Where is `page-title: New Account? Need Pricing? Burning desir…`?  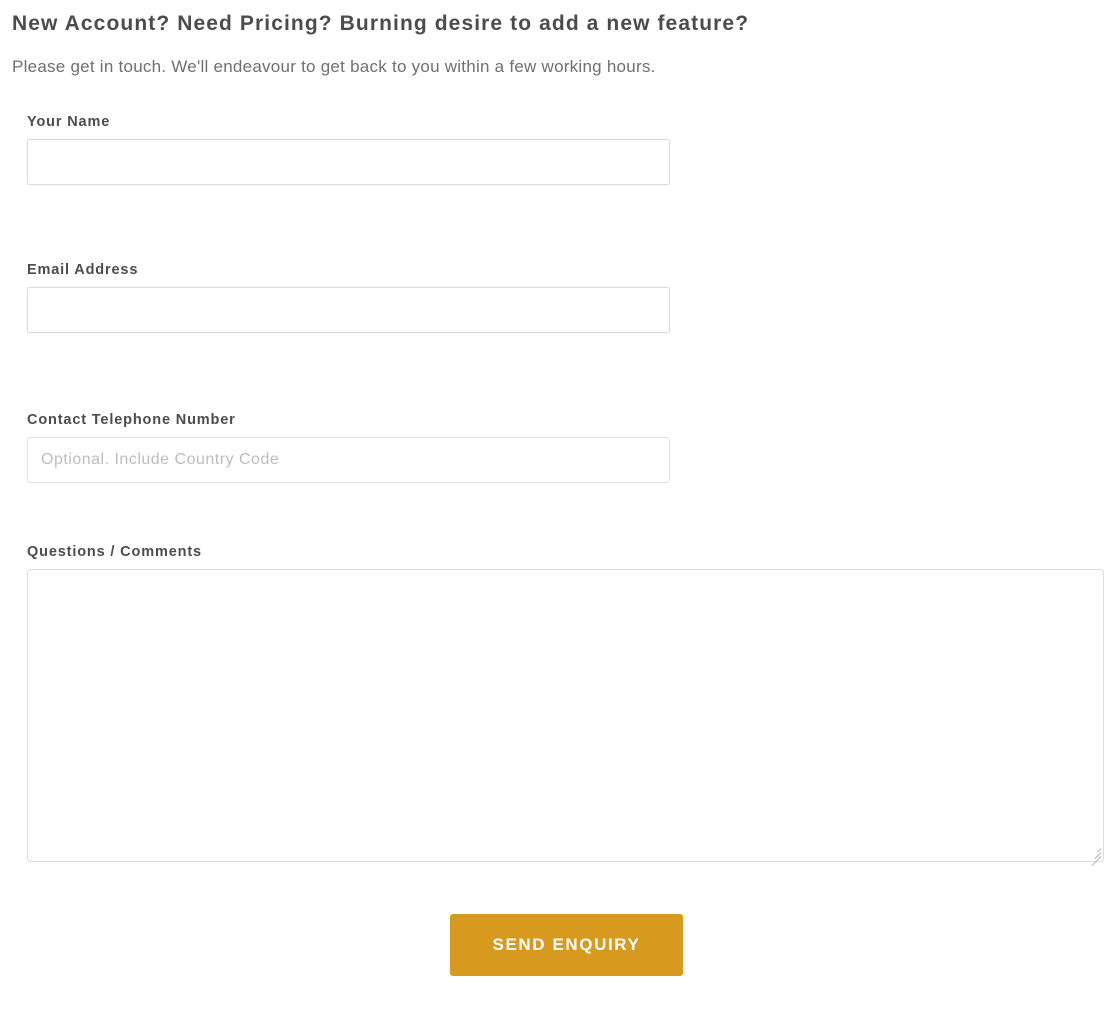
page-title: New Account? Need Pricing? Burning desir… is located at coordinates (381, 23).